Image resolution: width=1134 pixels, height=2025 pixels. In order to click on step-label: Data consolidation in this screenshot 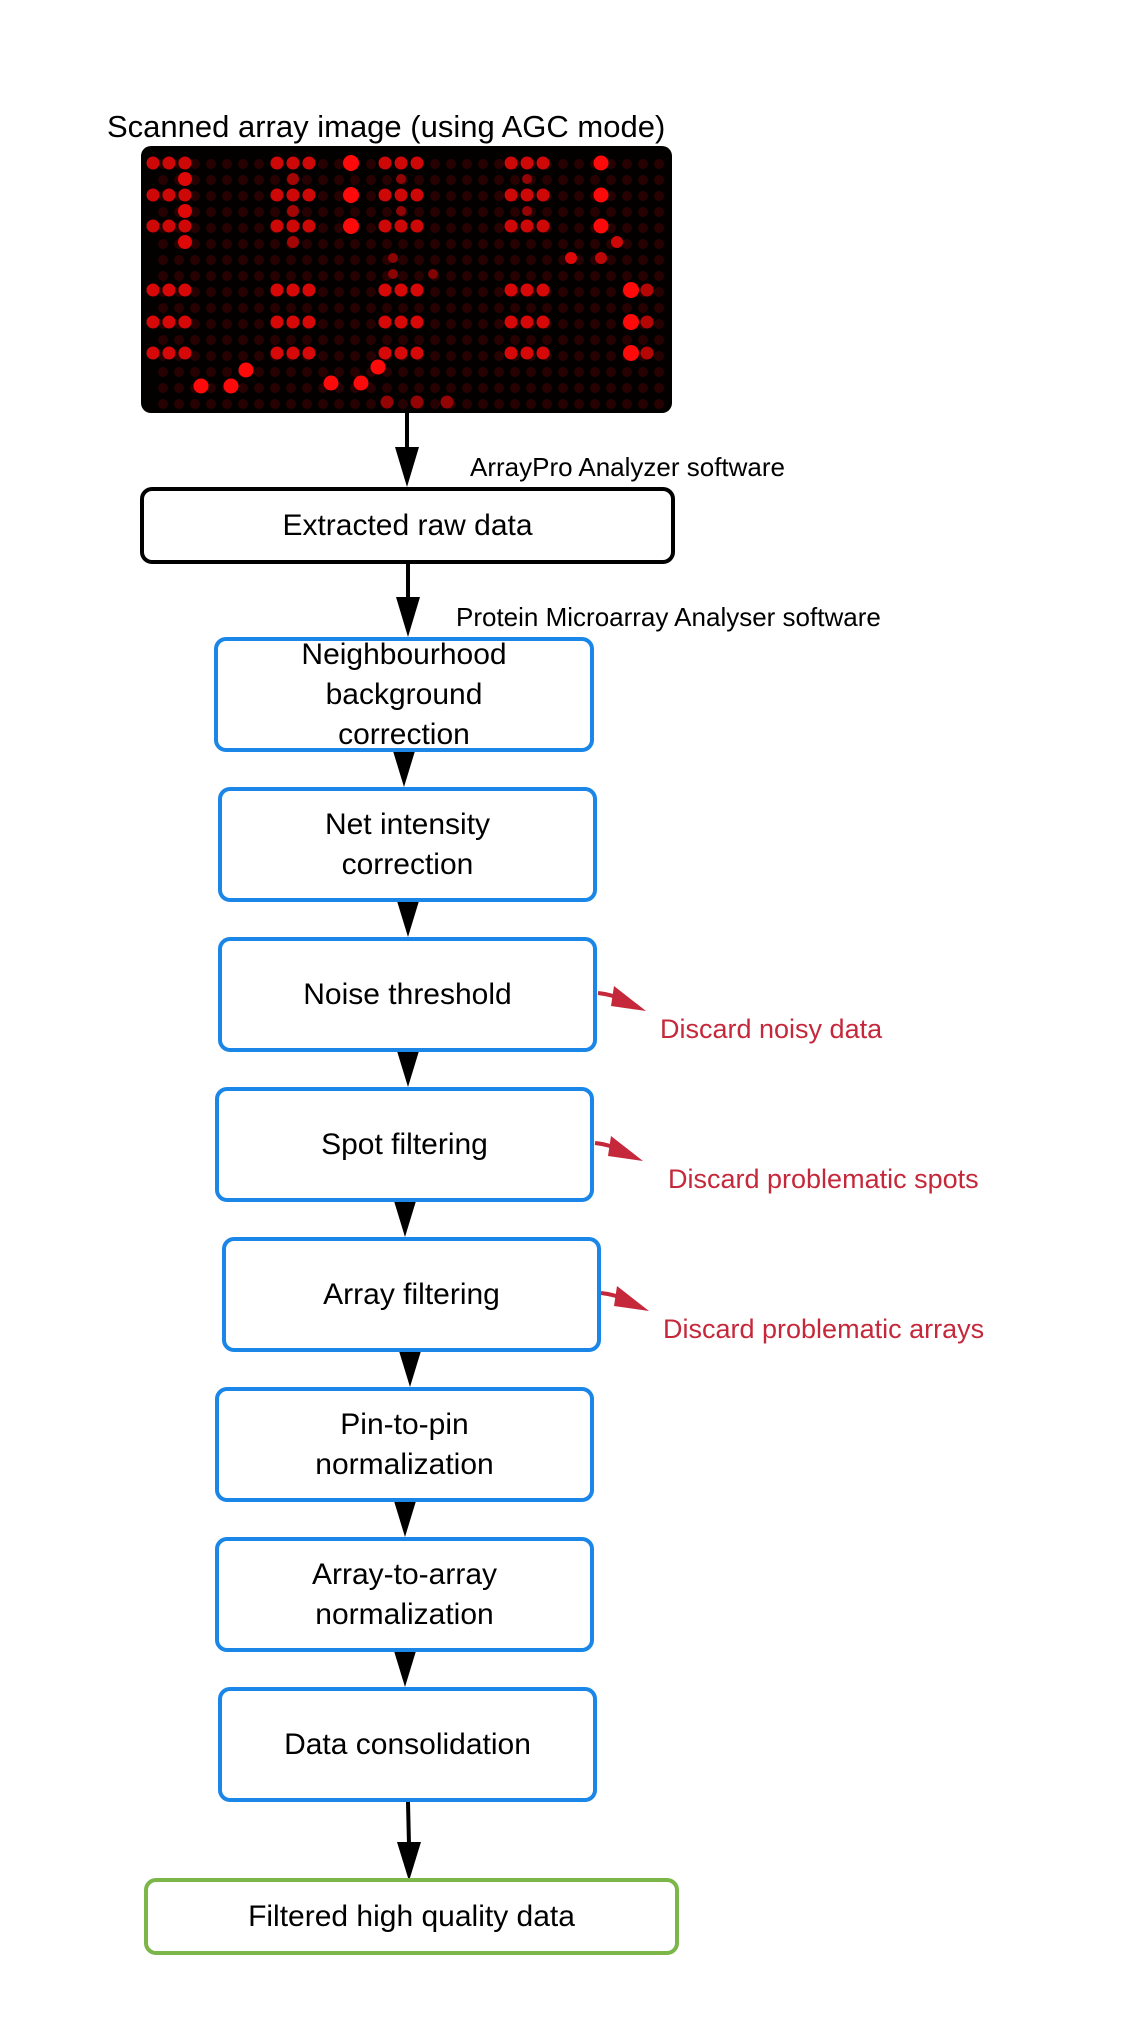, I will do `click(407, 1744)`.